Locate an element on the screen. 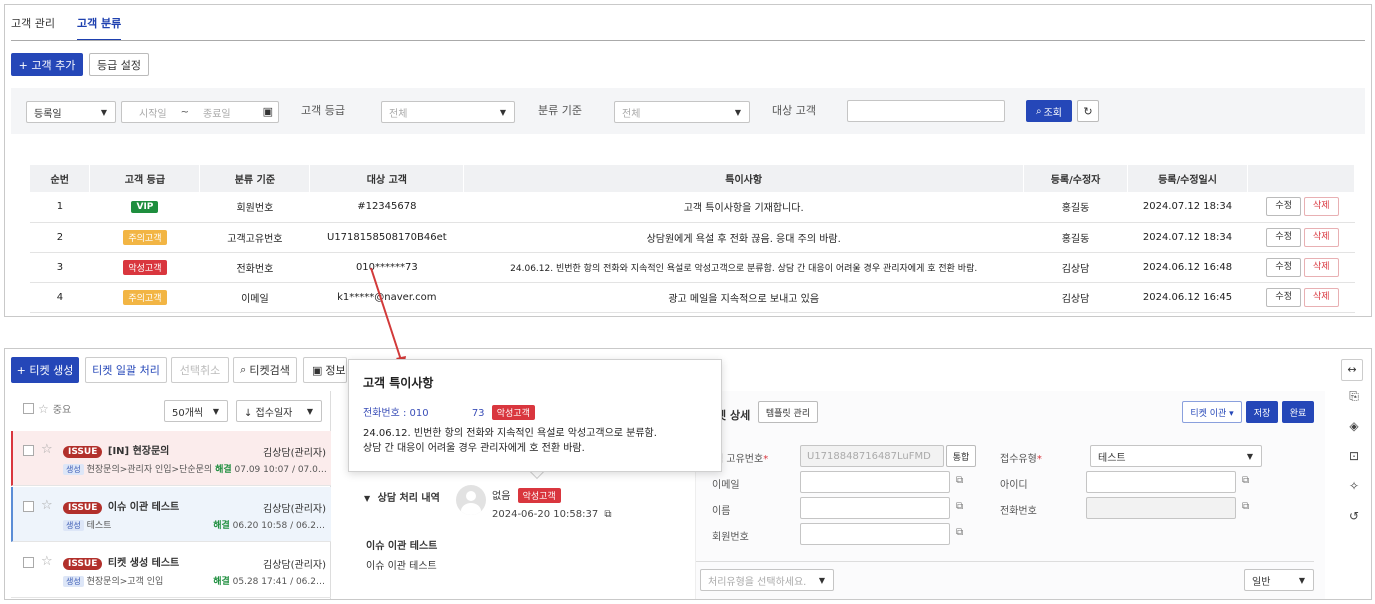 The image size is (1375, 604). callout-arrow-line is located at coordinates (386, 314).